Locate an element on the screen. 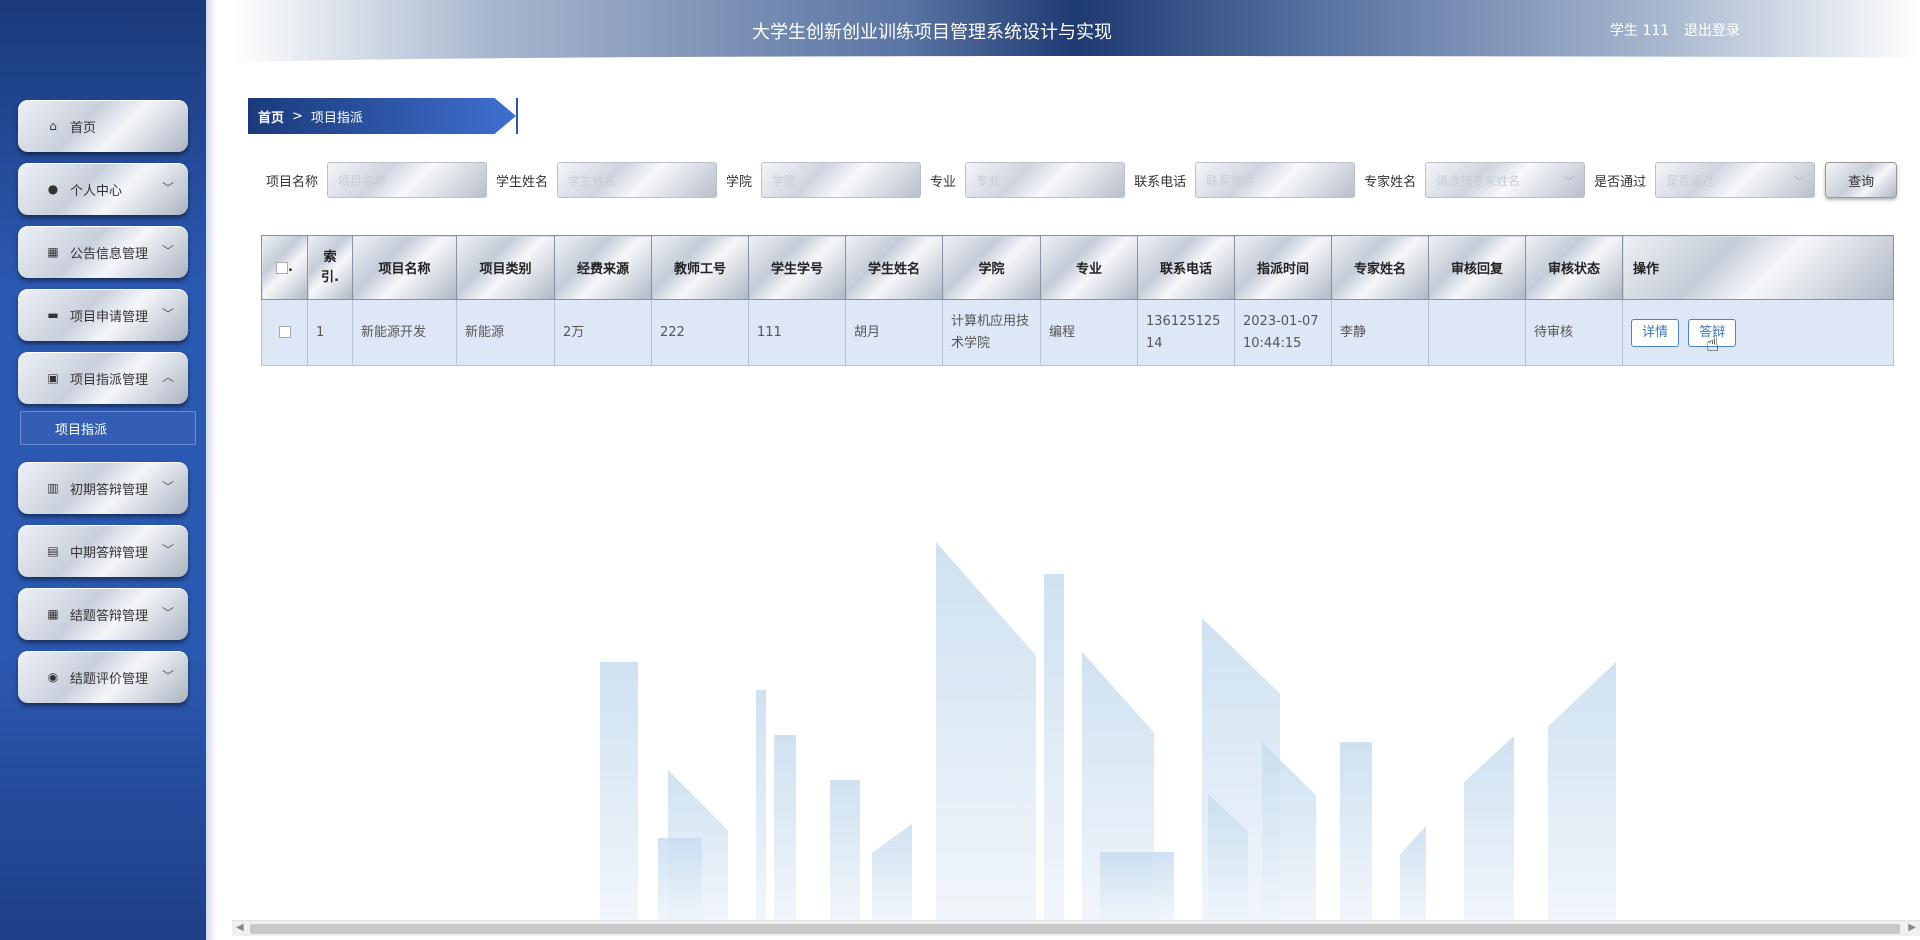 The height and width of the screenshot is (940, 1920). cell-status: 待审核 is located at coordinates (1574, 332).